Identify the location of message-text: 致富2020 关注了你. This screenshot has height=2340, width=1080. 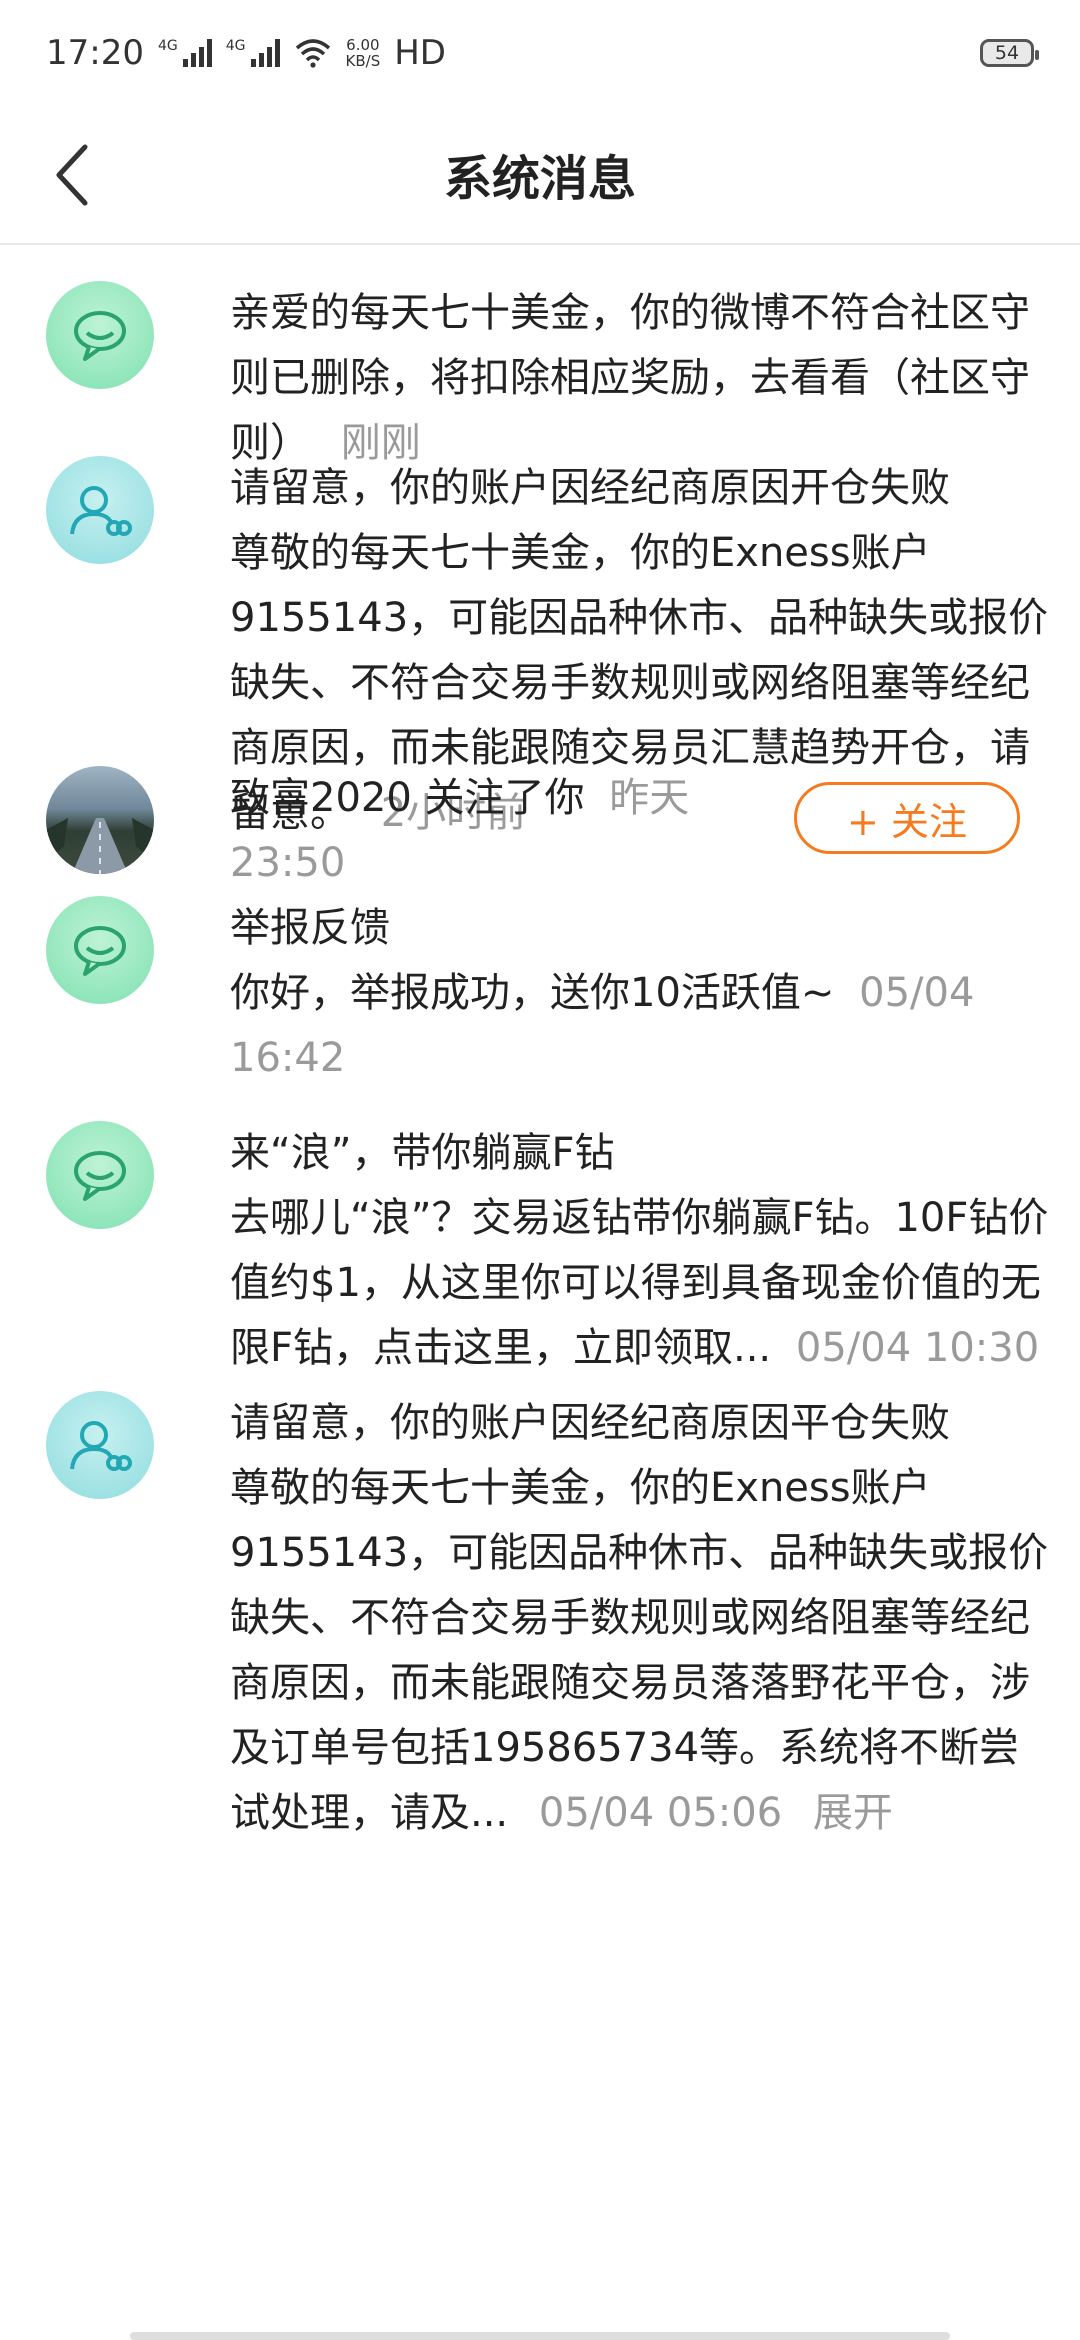
(407, 798).